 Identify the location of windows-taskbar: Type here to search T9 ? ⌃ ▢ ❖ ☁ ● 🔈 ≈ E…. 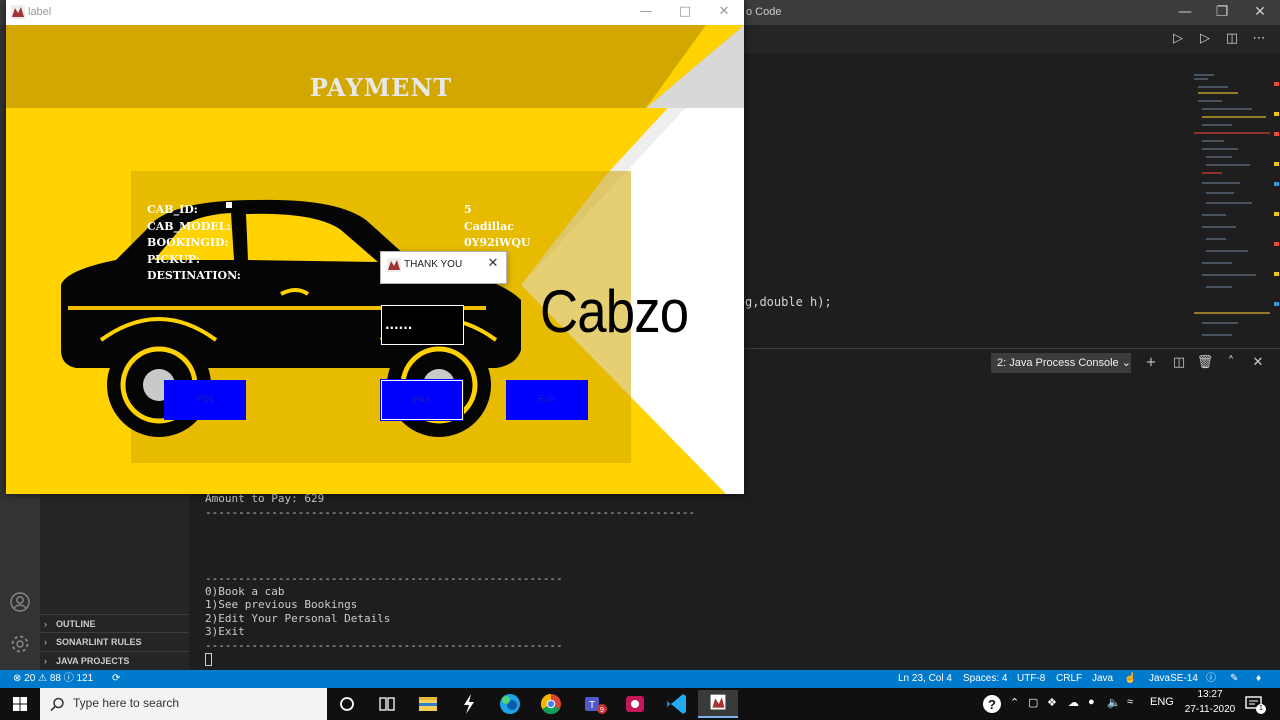
(640, 704).